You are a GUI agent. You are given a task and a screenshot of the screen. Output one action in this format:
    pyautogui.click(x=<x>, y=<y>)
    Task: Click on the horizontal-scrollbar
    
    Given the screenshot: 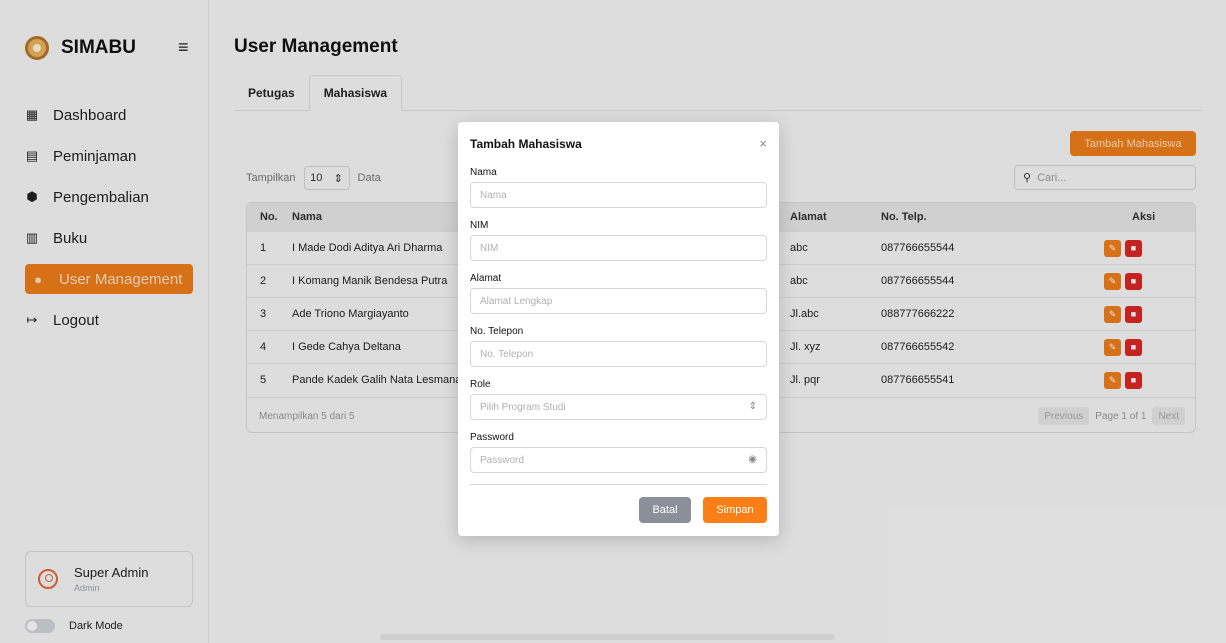 What is the action you would take?
    pyautogui.click(x=607, y=637)
    